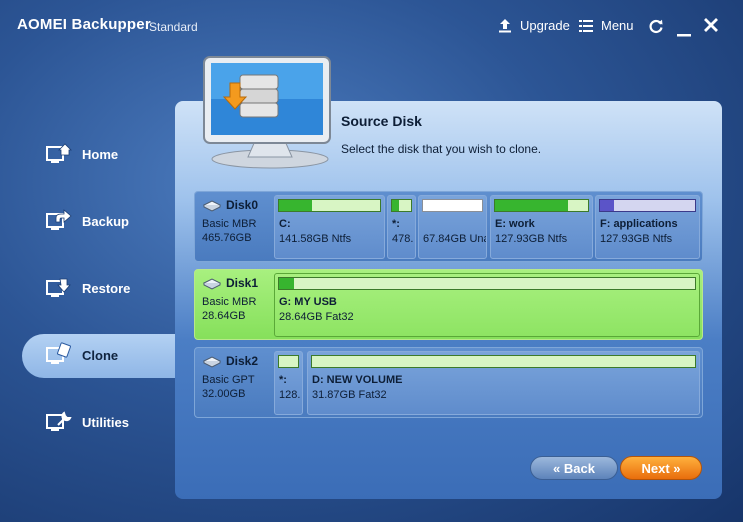  I want to click on next-label: Next, so click(655, 468).